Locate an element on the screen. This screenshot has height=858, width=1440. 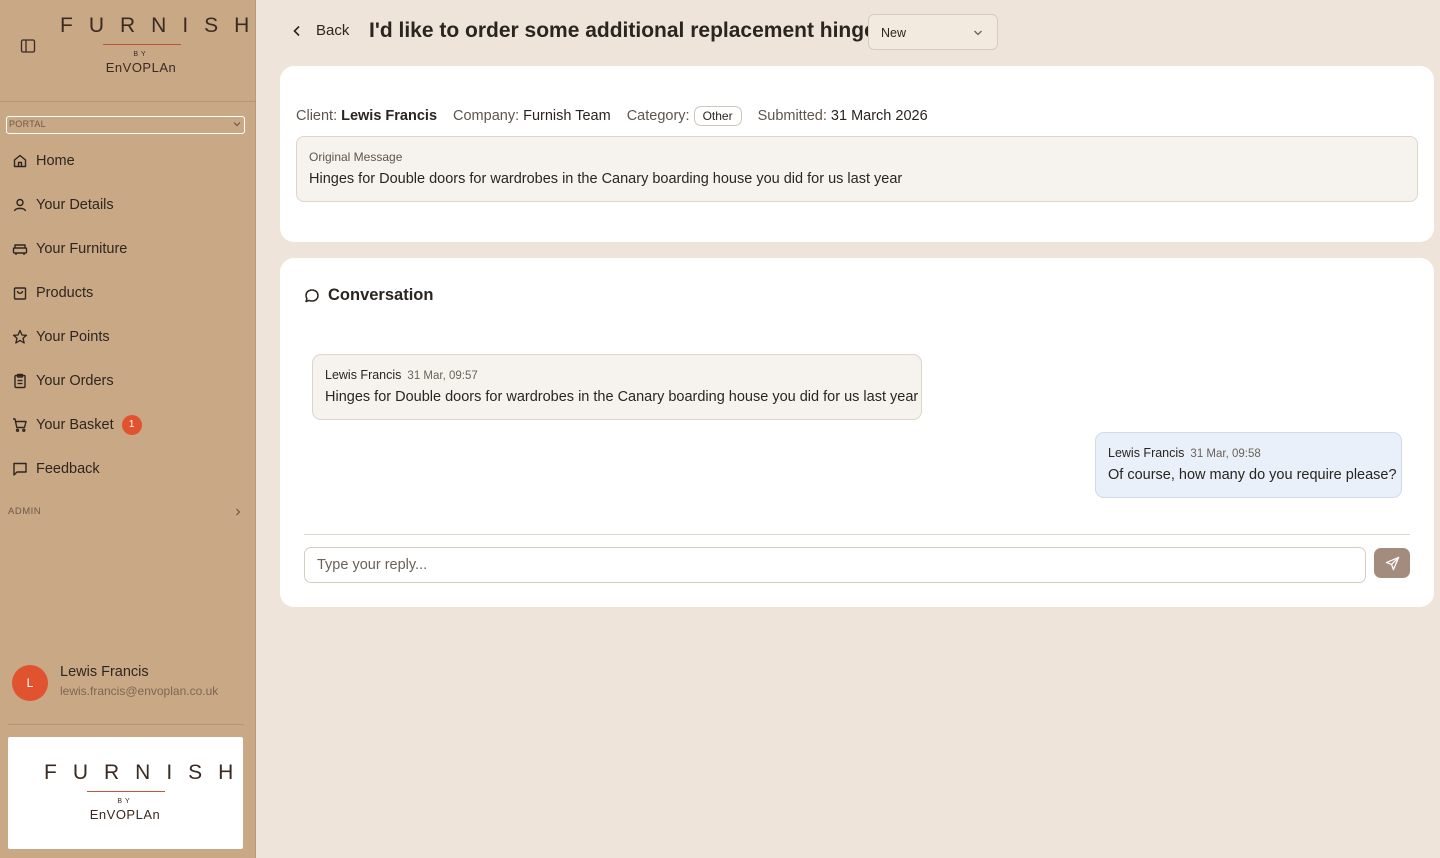
client-value: Lewis Francis is located at coordinates (389, 116).